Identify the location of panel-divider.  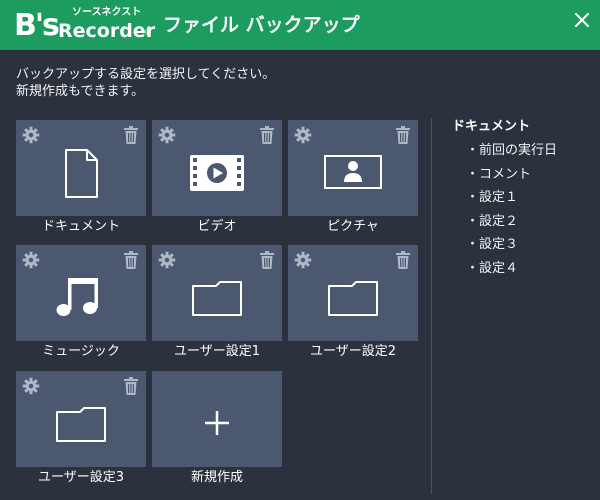
(431, 306).